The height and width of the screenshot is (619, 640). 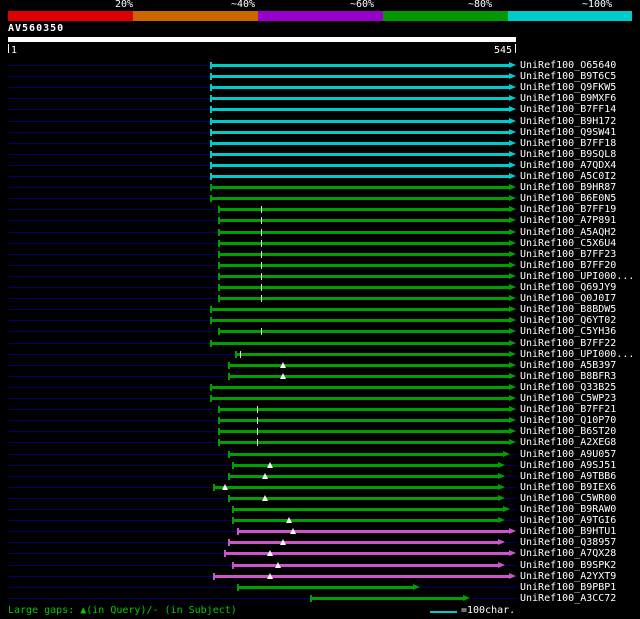 I want to click on hit-label: UniRef100_A5C0I2, so click(x=568, y=176).